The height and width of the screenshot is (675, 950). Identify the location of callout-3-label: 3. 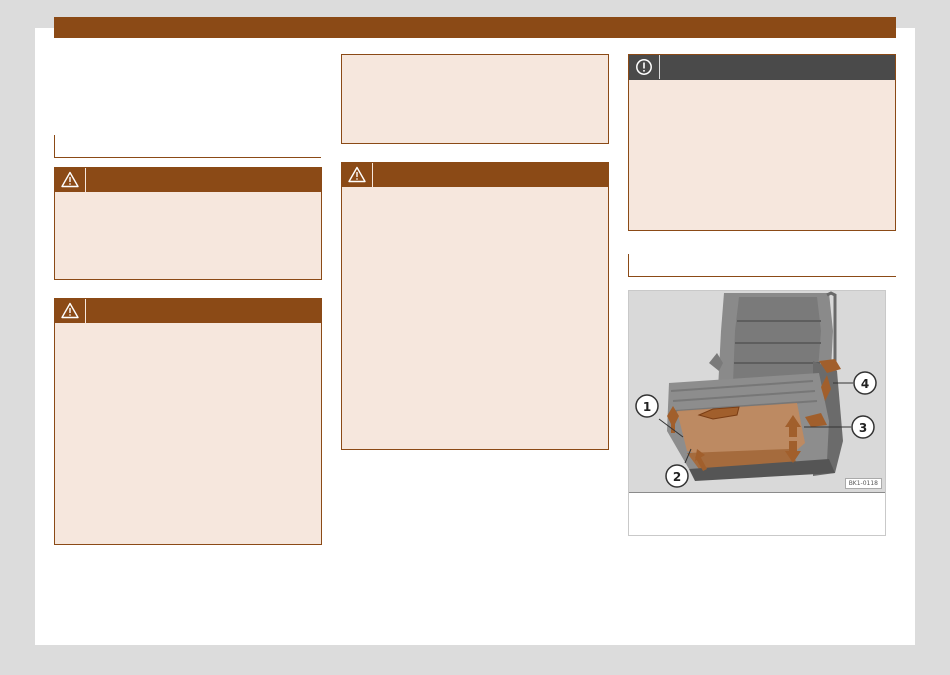
(863, 428).